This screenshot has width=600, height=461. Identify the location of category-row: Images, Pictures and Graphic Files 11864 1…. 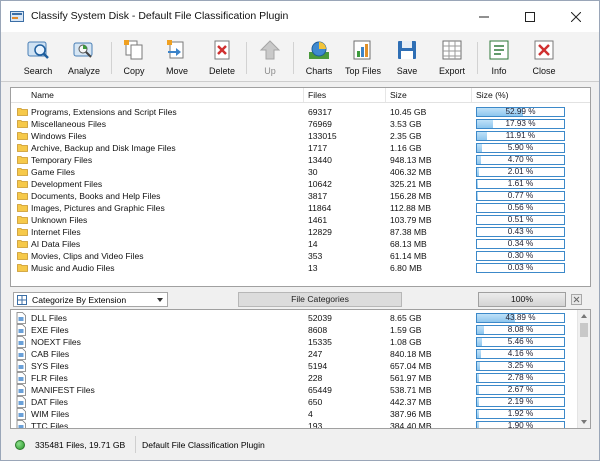
(300, 208).